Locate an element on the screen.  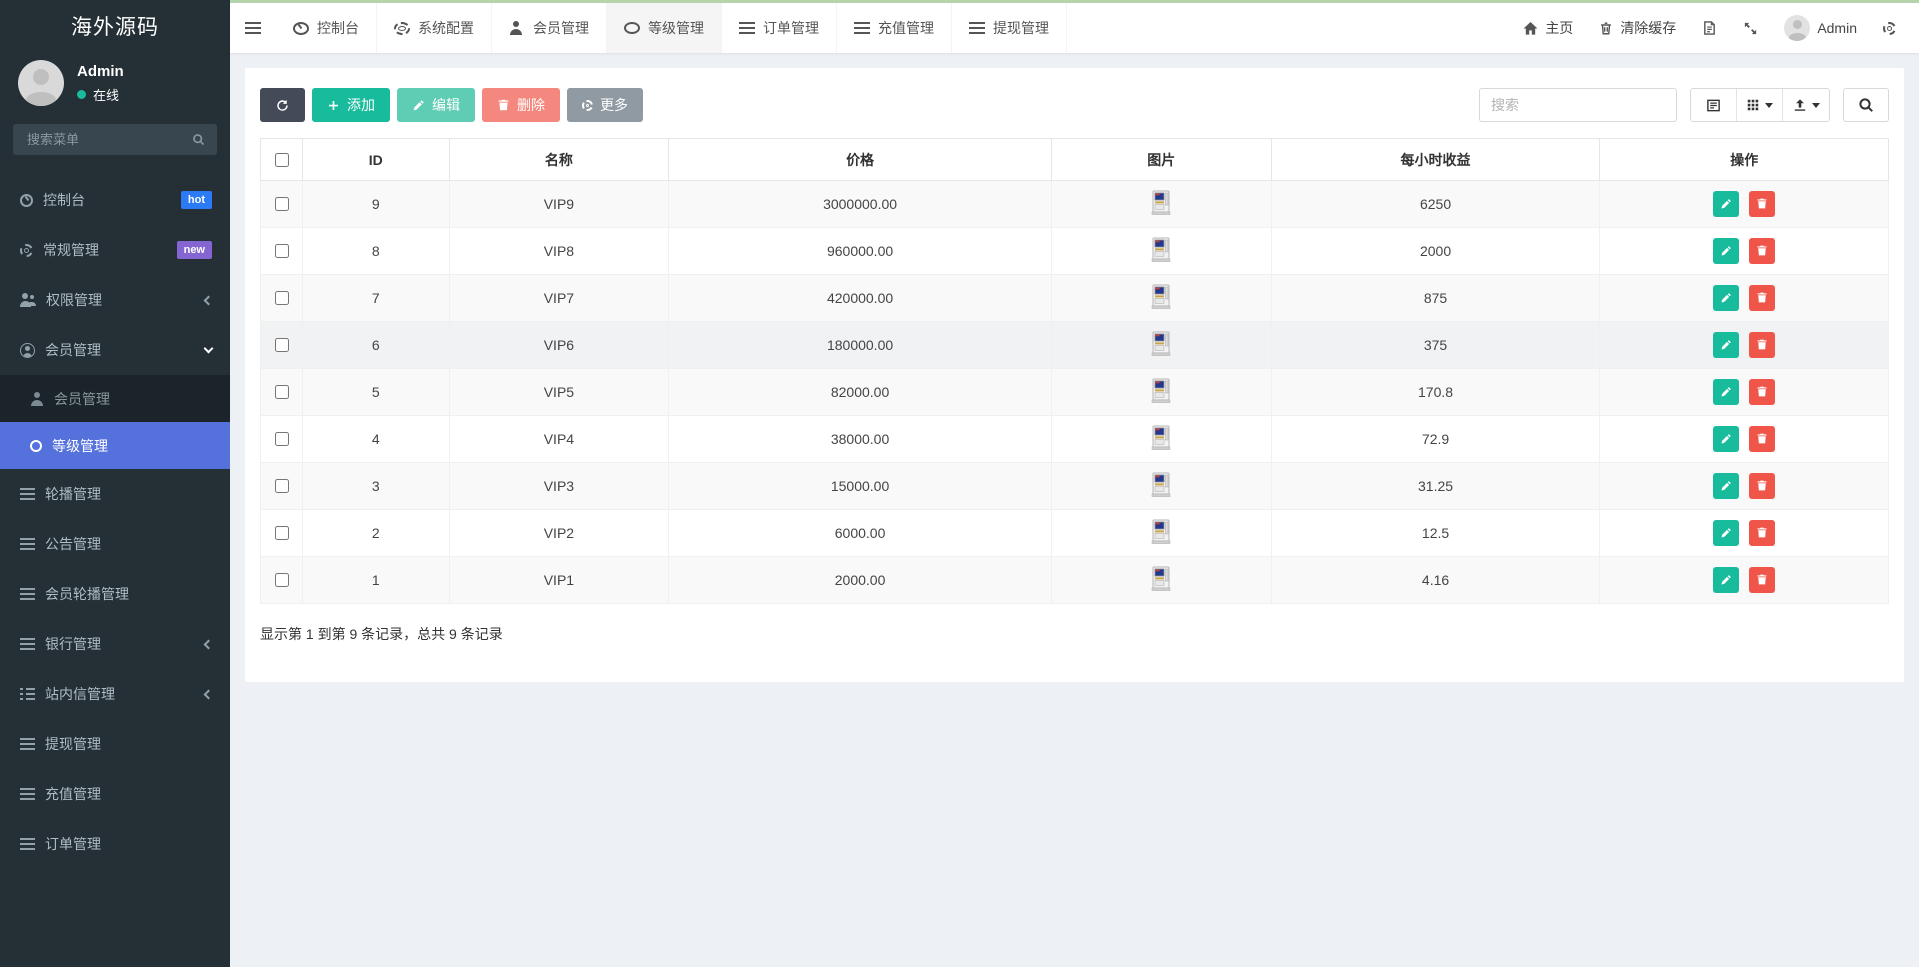
column-header-image: 图片 is located at coordinates (1161, 159).